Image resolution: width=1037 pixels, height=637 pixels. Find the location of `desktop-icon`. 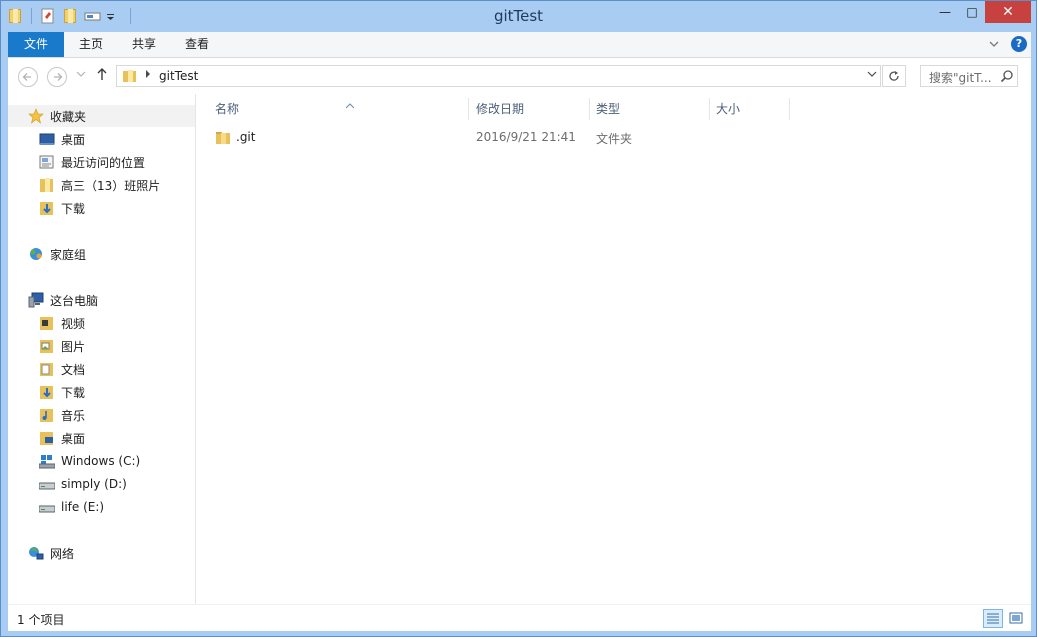

desktop-icon is located at coordinates (47, 139).